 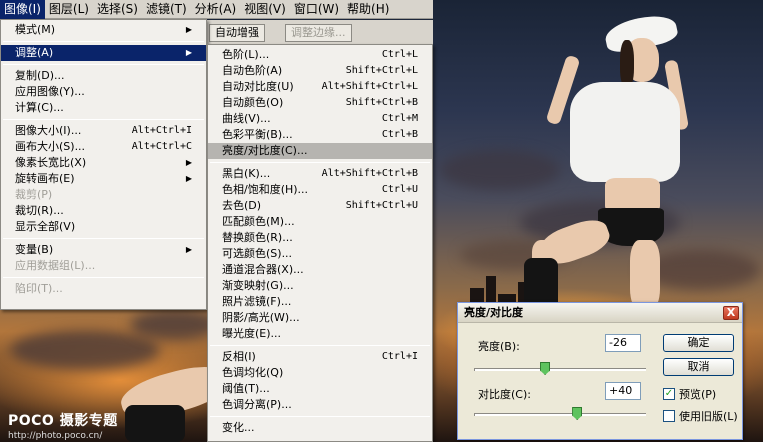 I want to click on adjust-menu-item: 自动颜色(O) Shift+Ctrl+B, so click(x=320, y=103).